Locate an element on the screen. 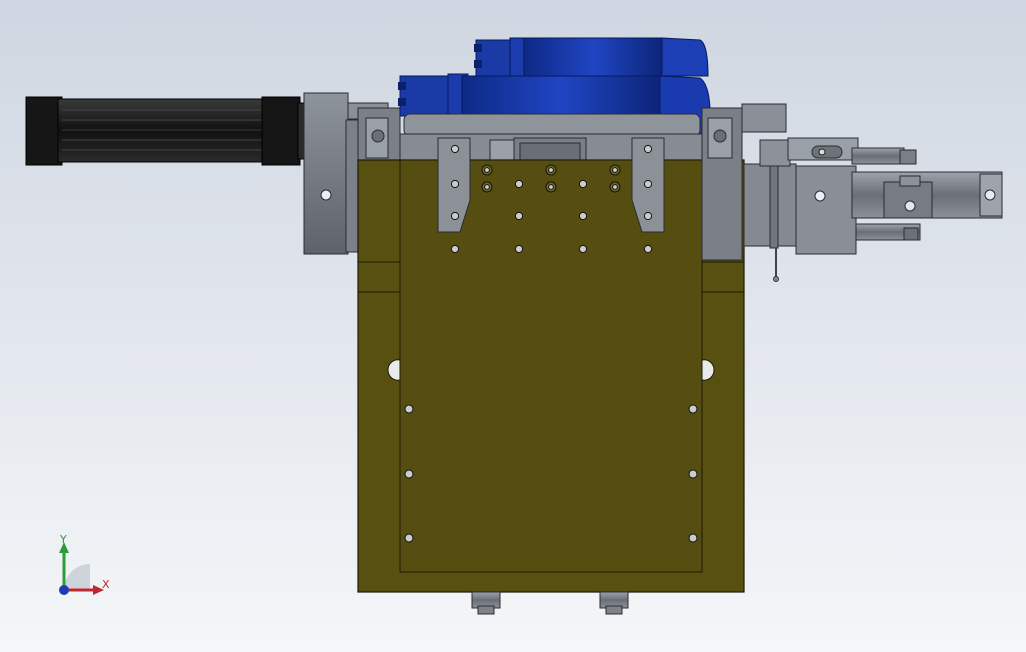  coordinate-triad: Y X is located at coordinates (84, 564).